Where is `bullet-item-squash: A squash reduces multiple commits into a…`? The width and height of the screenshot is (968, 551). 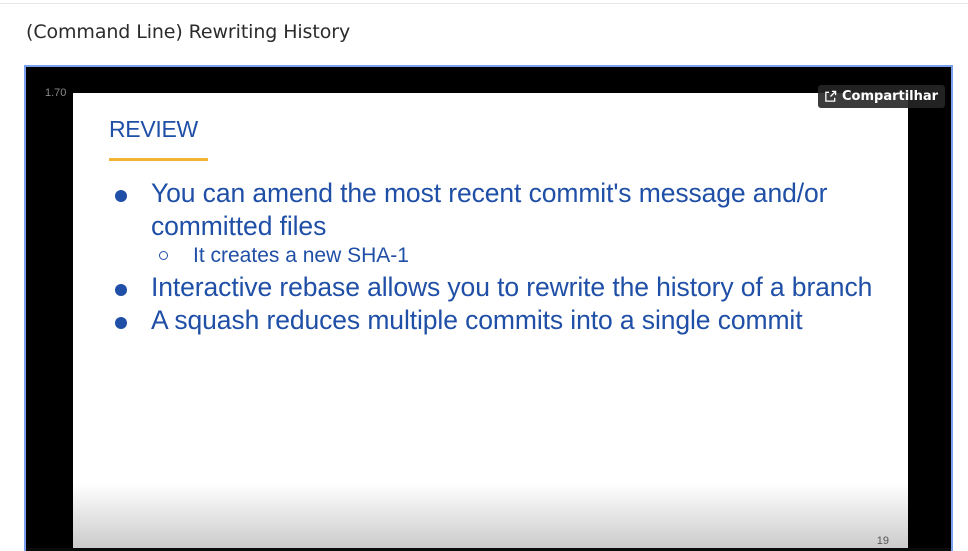
bullet-item-squash: A squash reduces multiple commits into a… is located at coordinates (504, 320).